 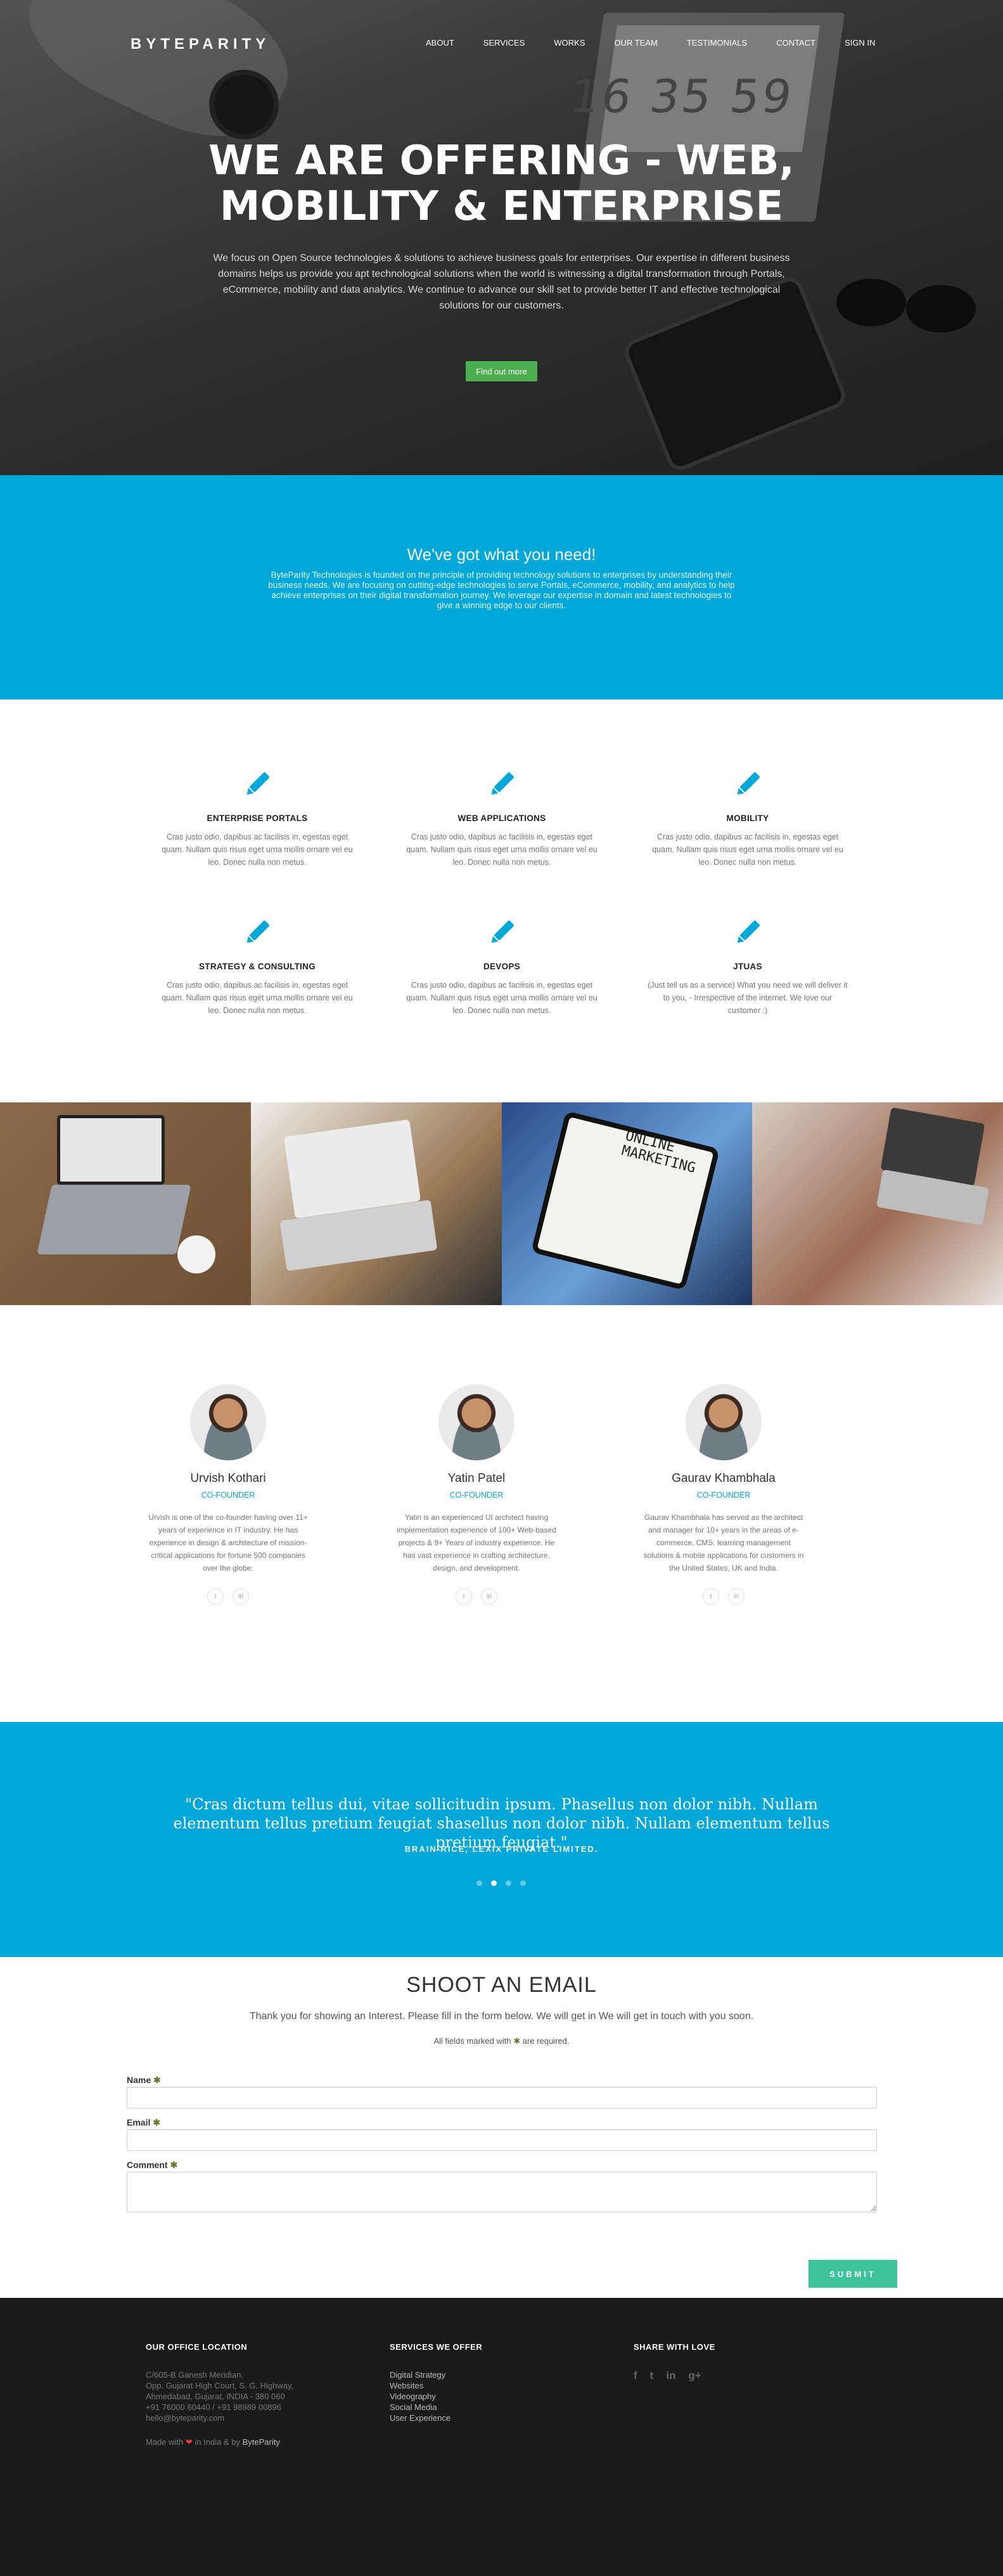 I want to click on site-logo: BYTEPARITY, so click(x=200, y=44).